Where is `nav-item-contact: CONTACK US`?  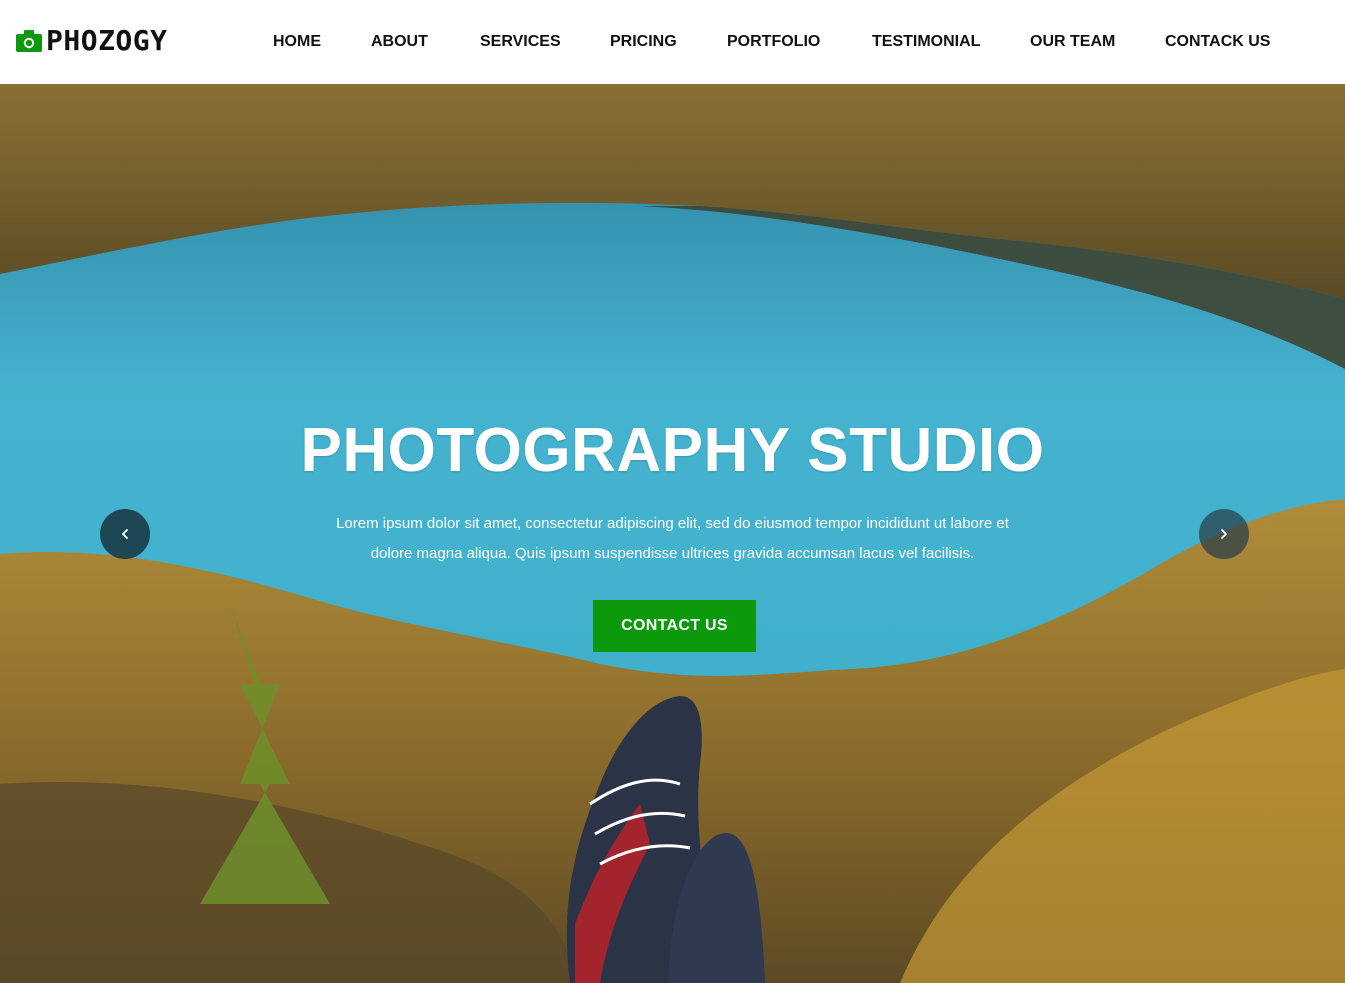 nav-item-contact: CONTACK US is located at coordinates (1217, 42).